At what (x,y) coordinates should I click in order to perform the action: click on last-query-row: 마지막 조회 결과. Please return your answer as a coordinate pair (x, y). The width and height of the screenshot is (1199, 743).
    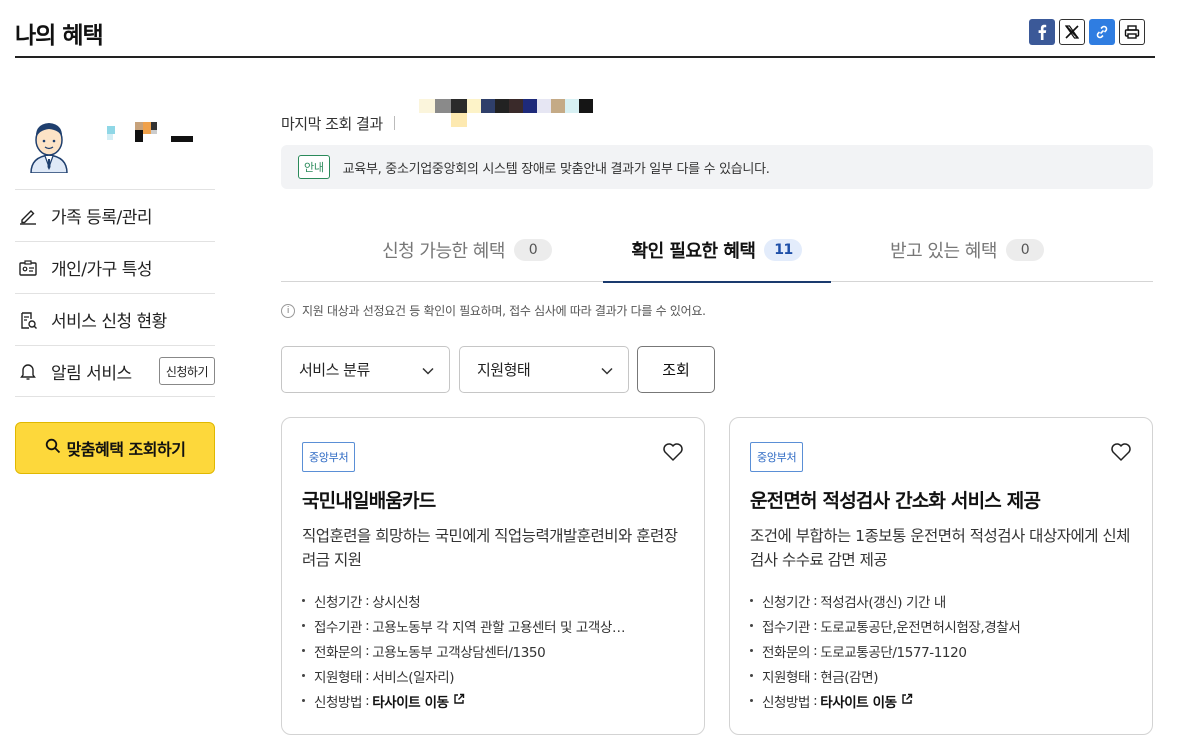
    Looking at the image, I should click on (438, 118).